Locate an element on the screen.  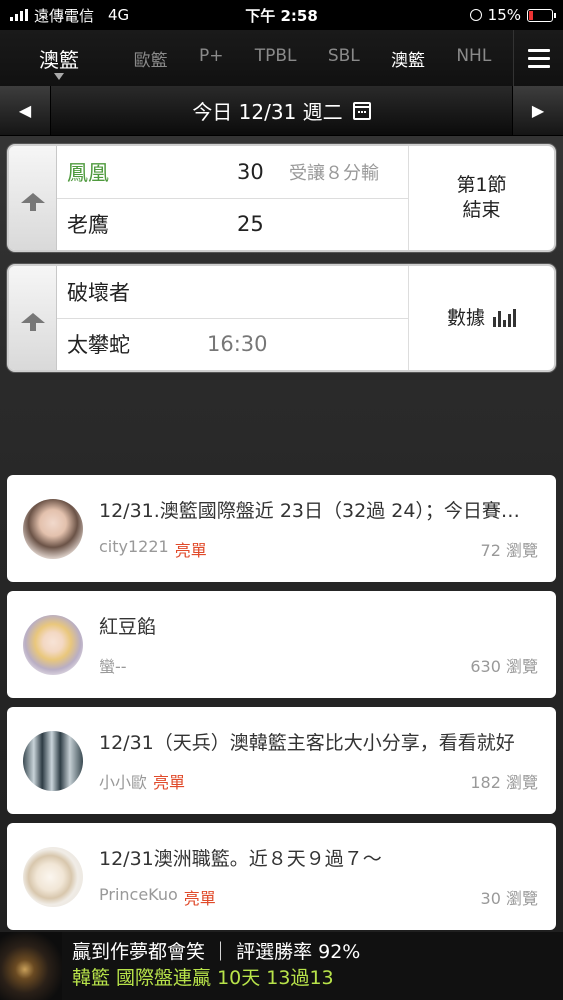
next-date-button: ▶ is located at coordinates (538, 110).